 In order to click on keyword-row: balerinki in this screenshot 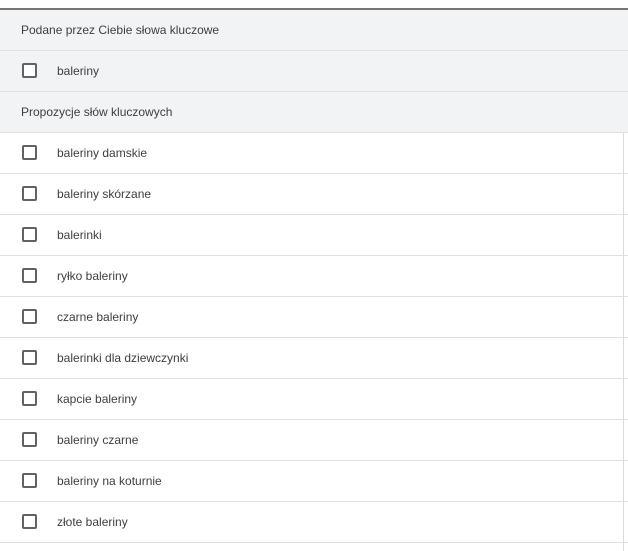, I will do `click(314, 235)`.